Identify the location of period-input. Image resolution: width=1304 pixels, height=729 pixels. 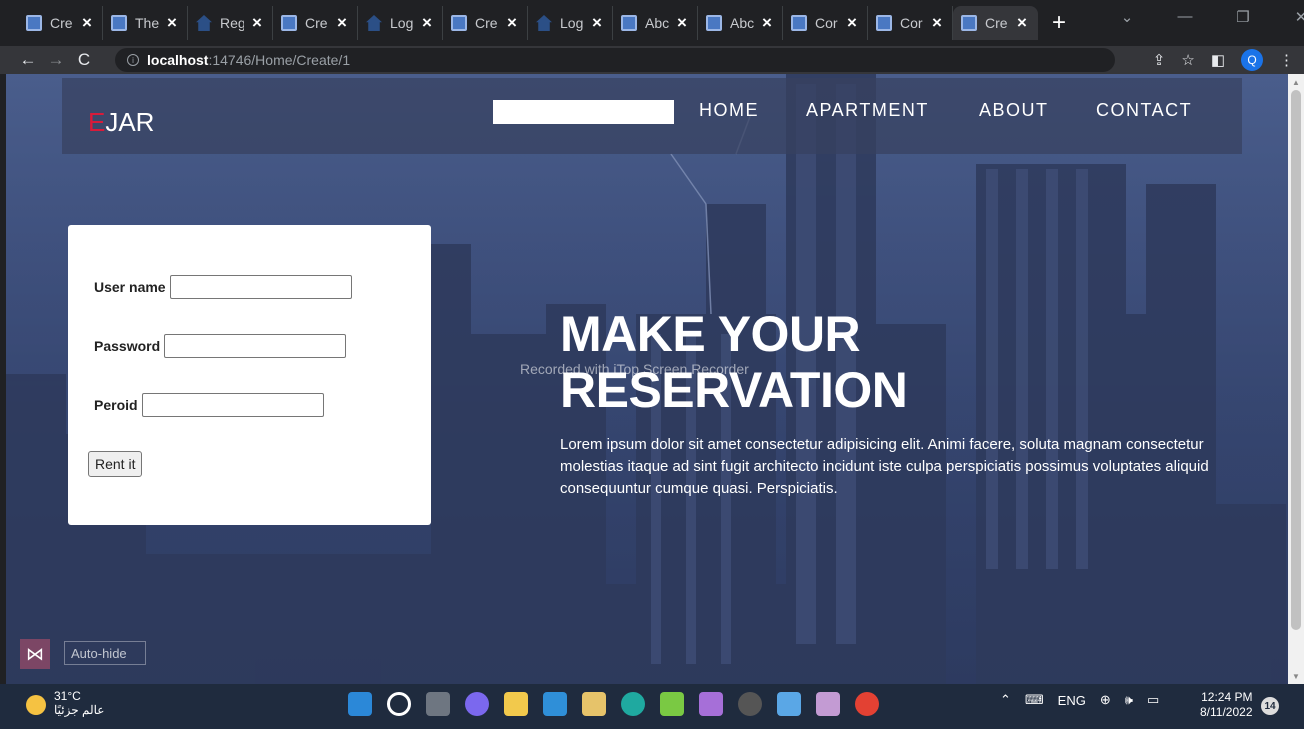
(232, 405).